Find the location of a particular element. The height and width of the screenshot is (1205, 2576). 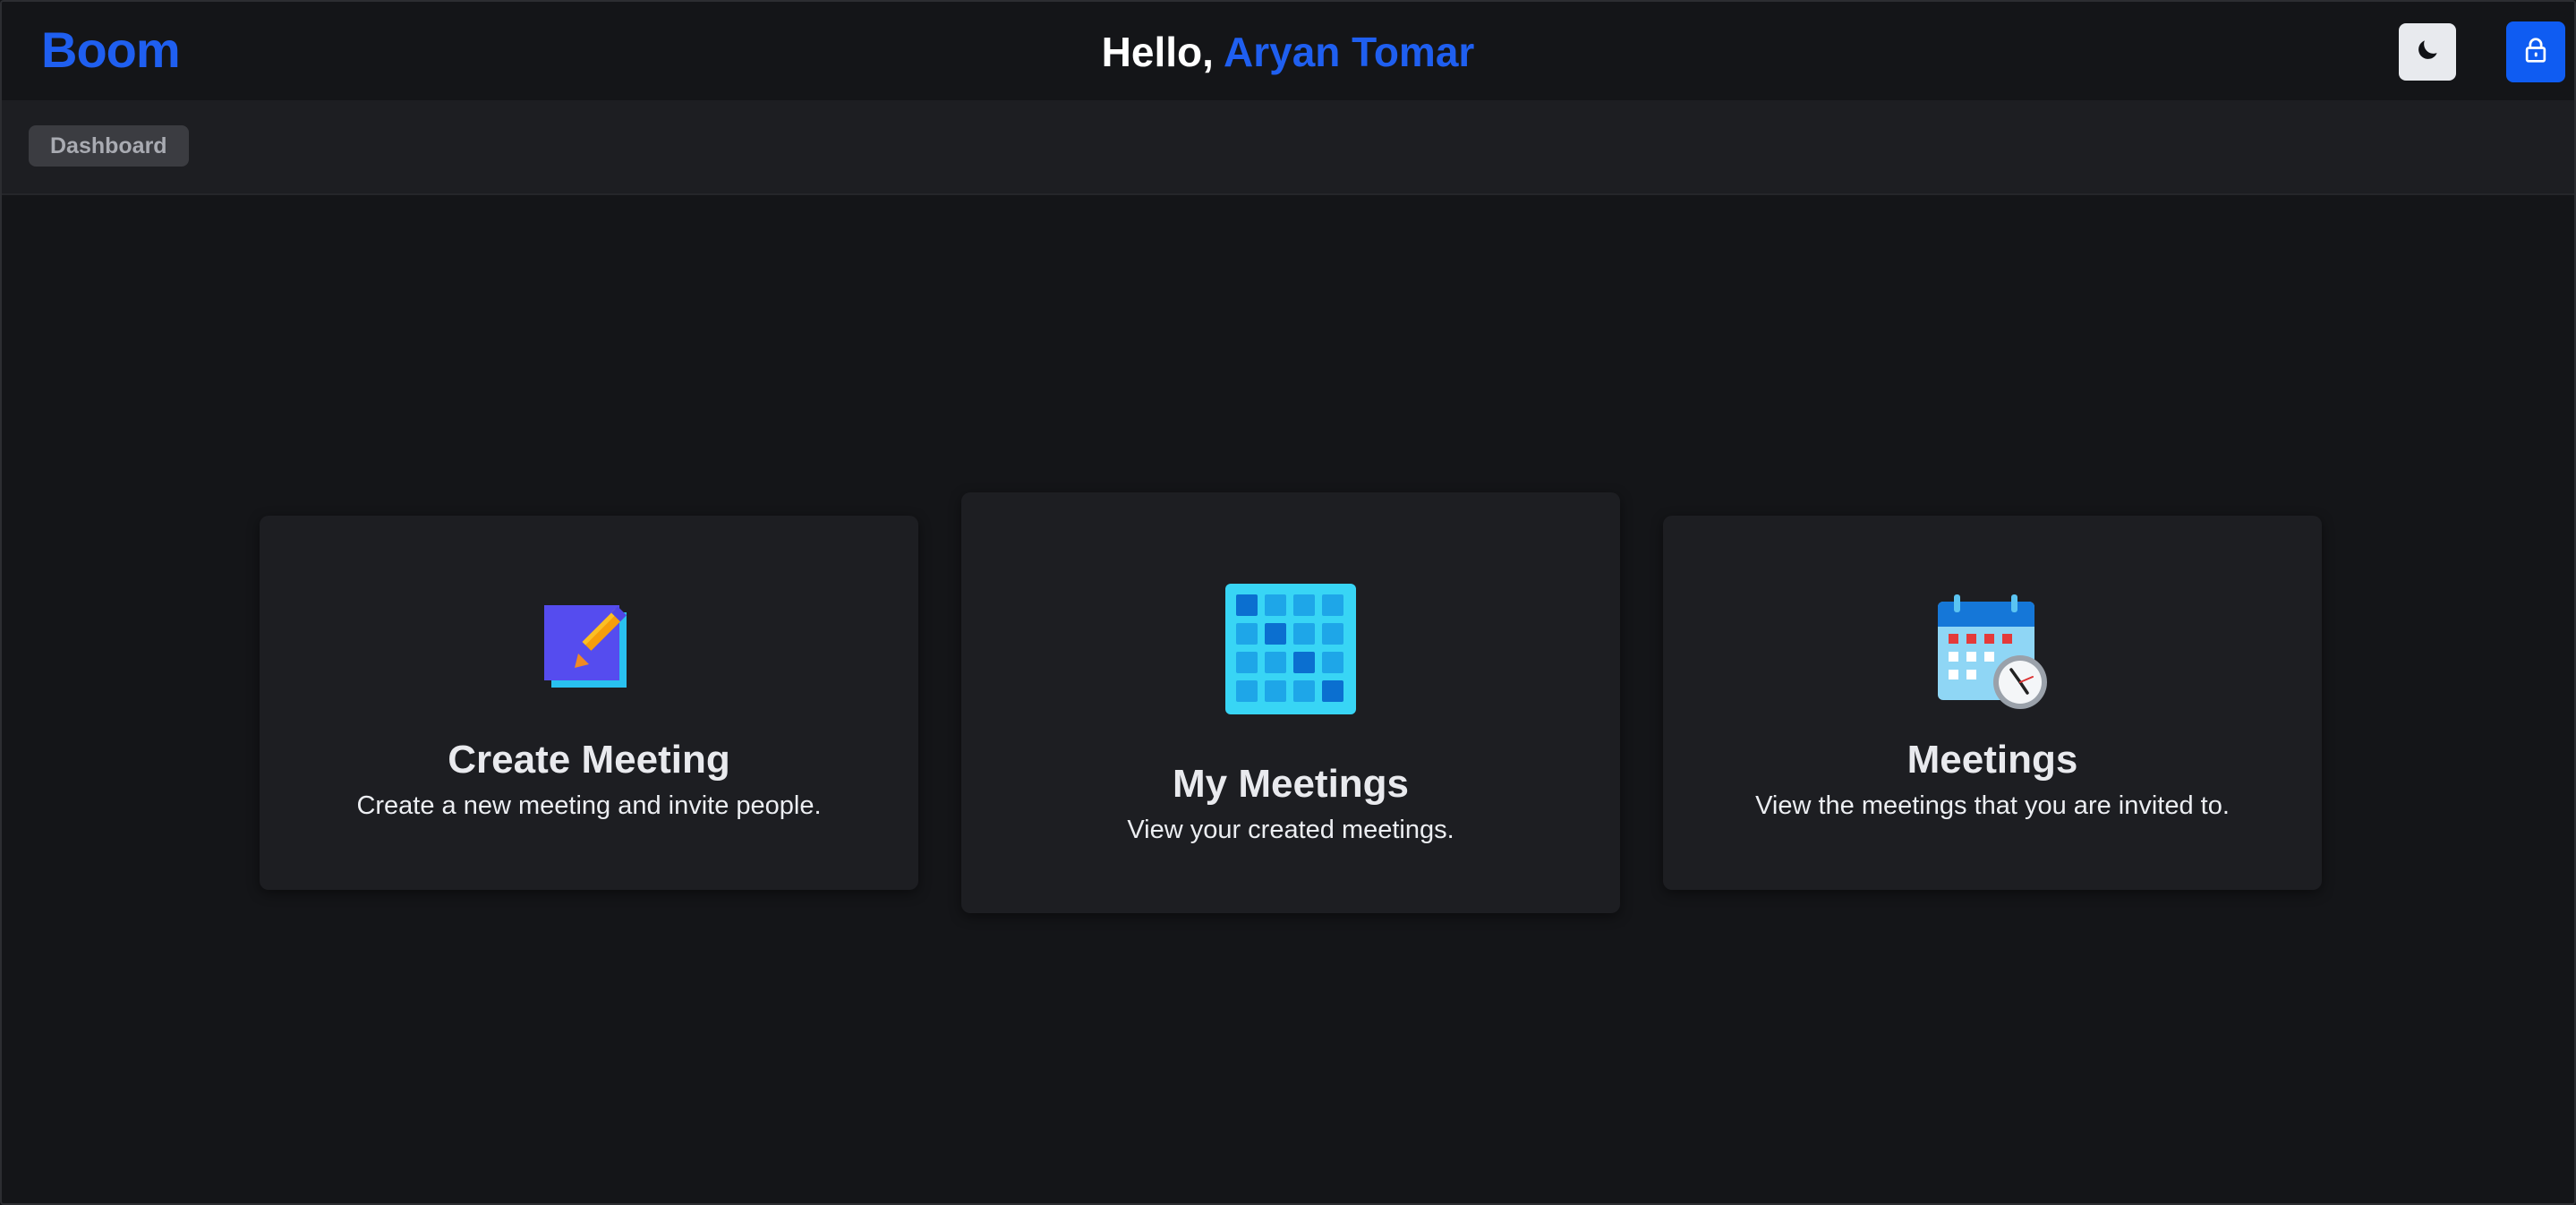

create-meeting-icon is located at coordinates (589, 646).